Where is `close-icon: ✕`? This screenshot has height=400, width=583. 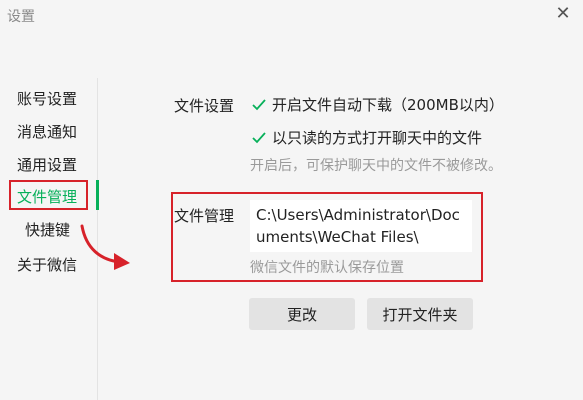
close-icon: ✕ is located at coordinates (563, 13).